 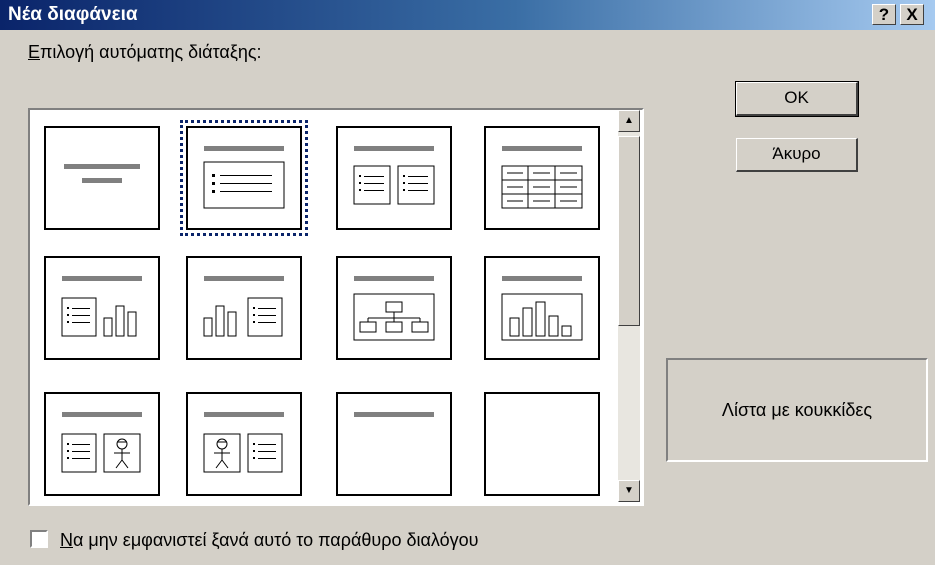 I want to click on layout-two-column-text, so click(x=394, y=178).